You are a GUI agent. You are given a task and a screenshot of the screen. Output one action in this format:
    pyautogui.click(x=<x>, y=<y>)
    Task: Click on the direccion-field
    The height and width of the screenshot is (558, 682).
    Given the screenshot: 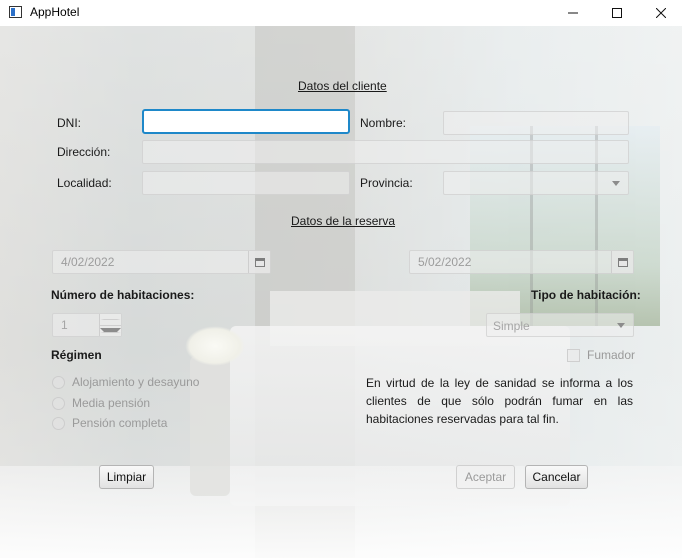 What is the action you would take?
    pyautogui.click(x=385, y=152)
    